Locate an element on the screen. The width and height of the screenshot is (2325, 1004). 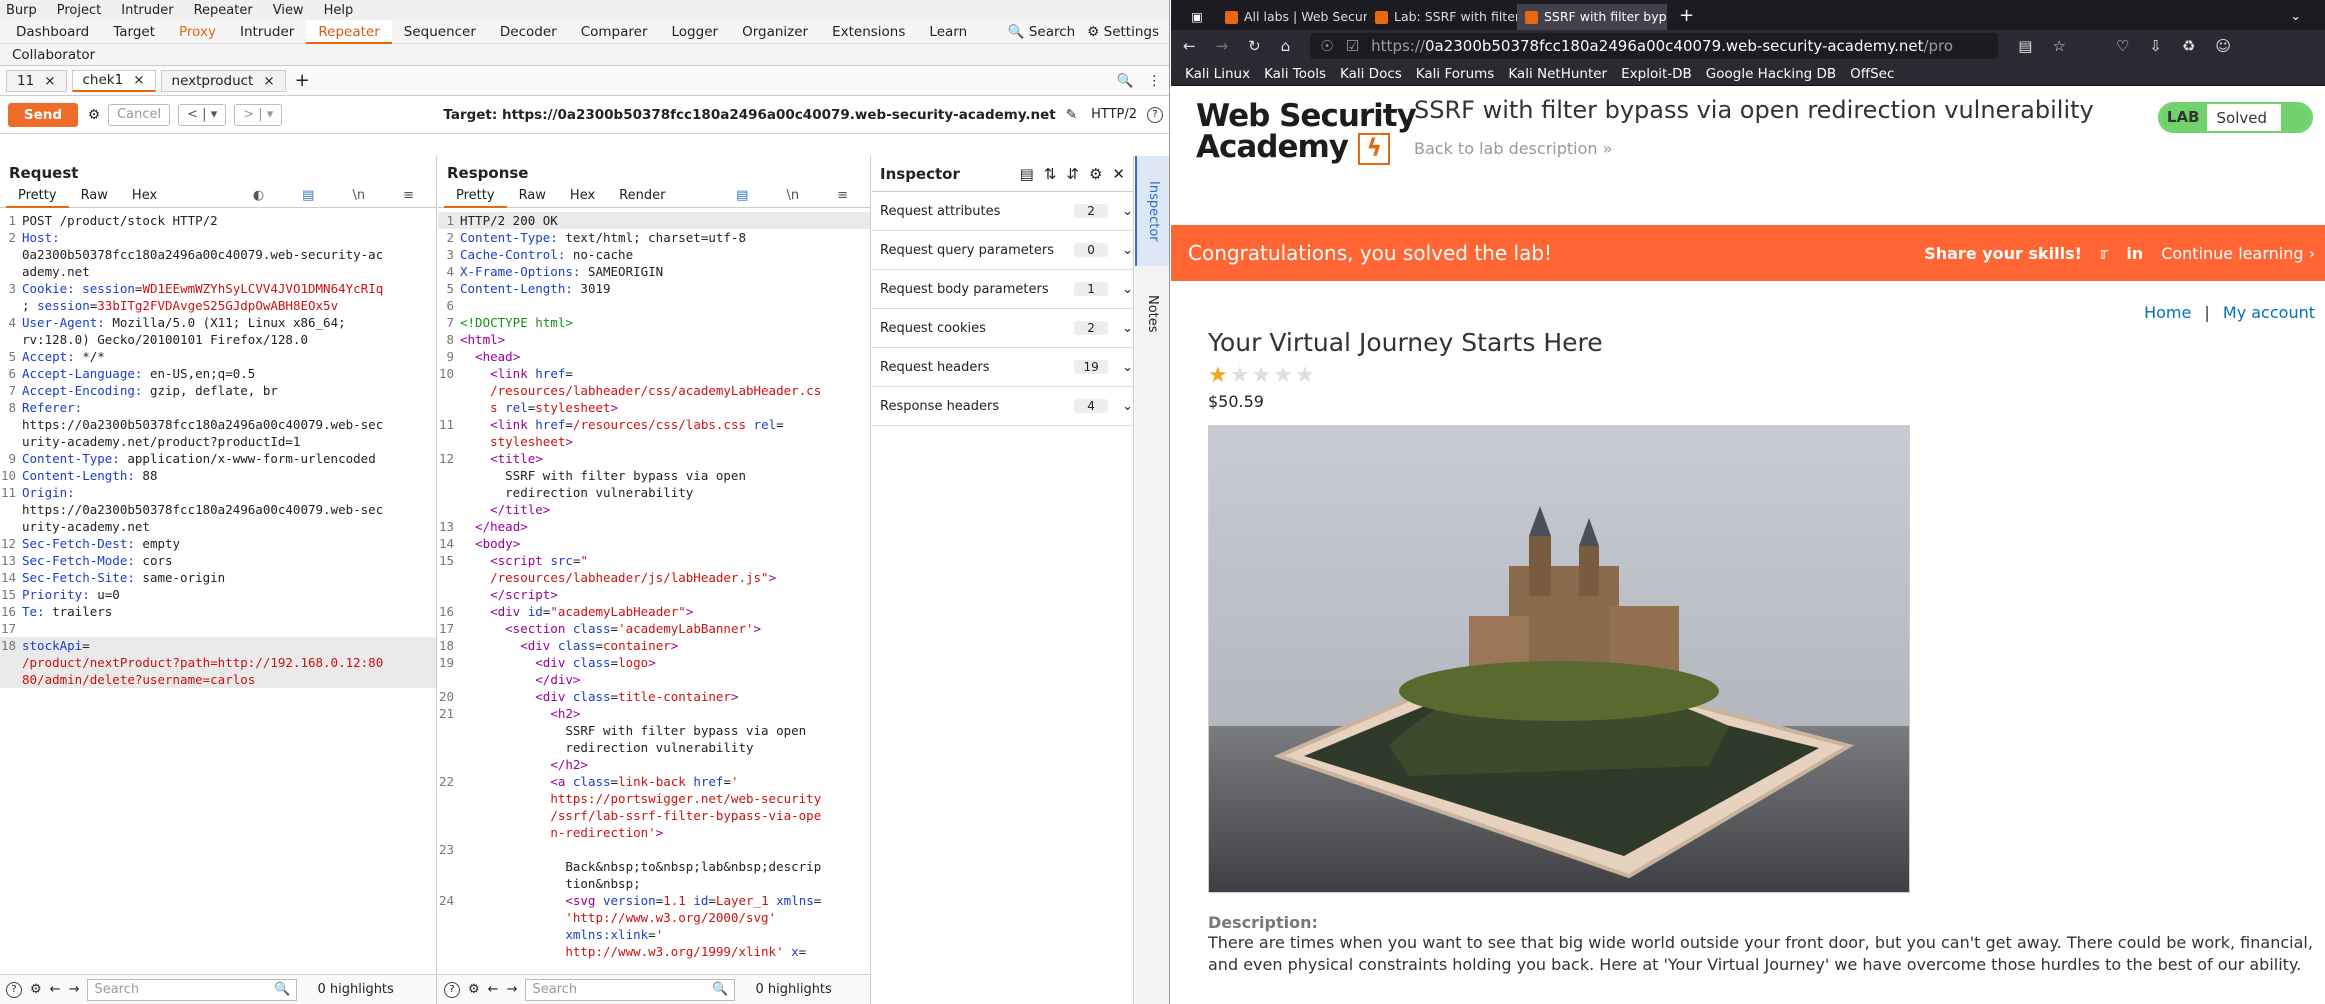
bookmark-kali-linux: Kali Linux is located at coordinates (1217, 74).